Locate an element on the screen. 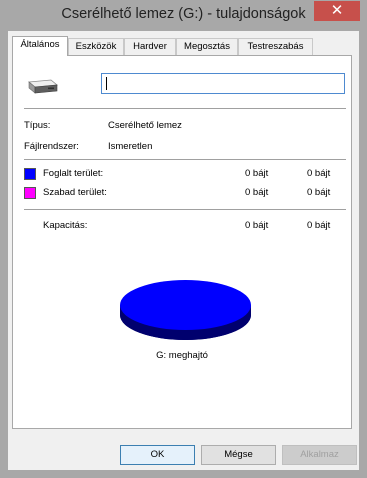 The height and width of the screenshot is (478, 367). dialog-buttons: OK Mégse Alkalmaz is located at coordinates (183, 453).